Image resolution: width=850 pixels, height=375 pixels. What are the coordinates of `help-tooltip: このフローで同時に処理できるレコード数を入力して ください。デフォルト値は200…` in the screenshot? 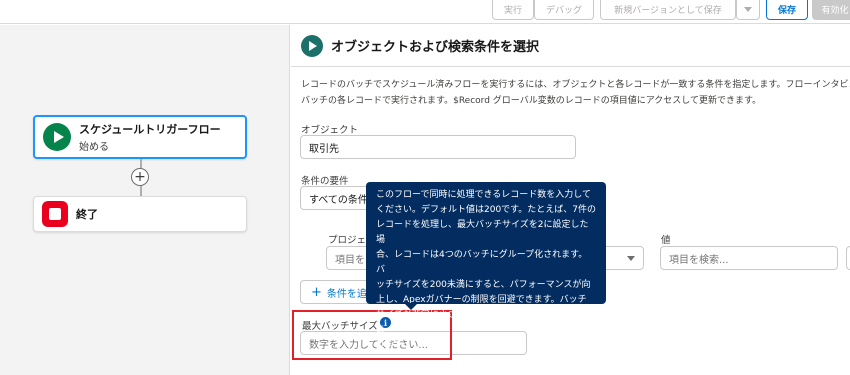 It's located at (486, 266).